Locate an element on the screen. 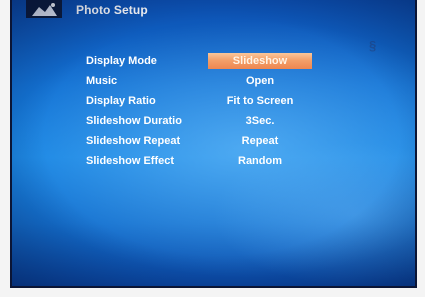 Image resolution: width=425 pixels, height=297 pixels. menu-item-value-selected: Slideshow is located at coordinates (260, 61).